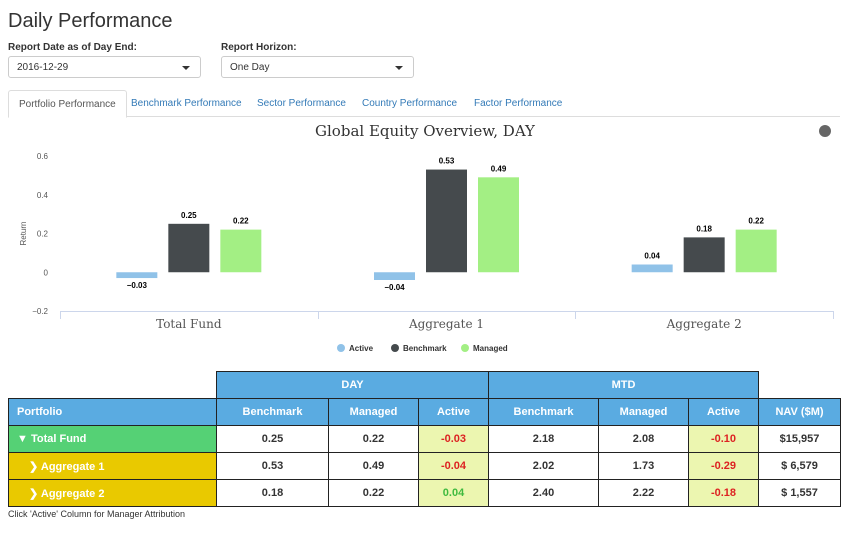  What do you see at coordinates (447, 161) in the screenshot?
I see `data-label: 0.53` at bounding box center [447, 161].